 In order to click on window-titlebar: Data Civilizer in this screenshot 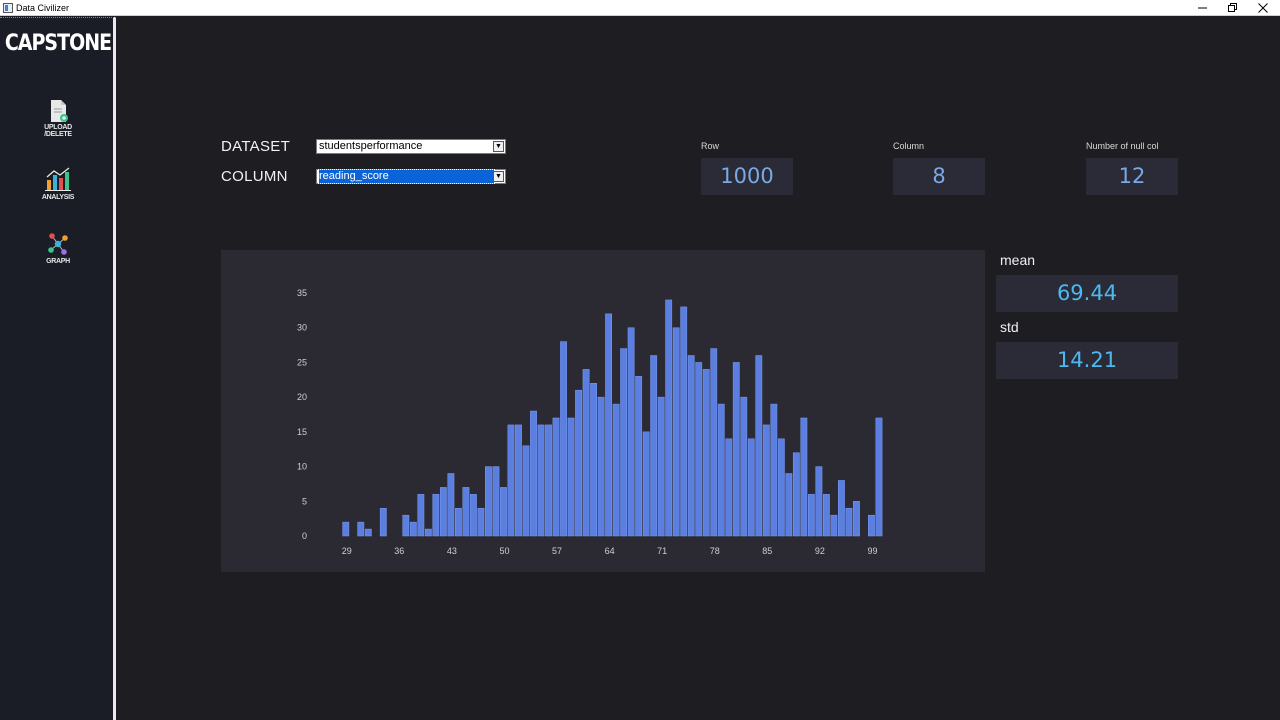, I will do `click(640, 8)`.